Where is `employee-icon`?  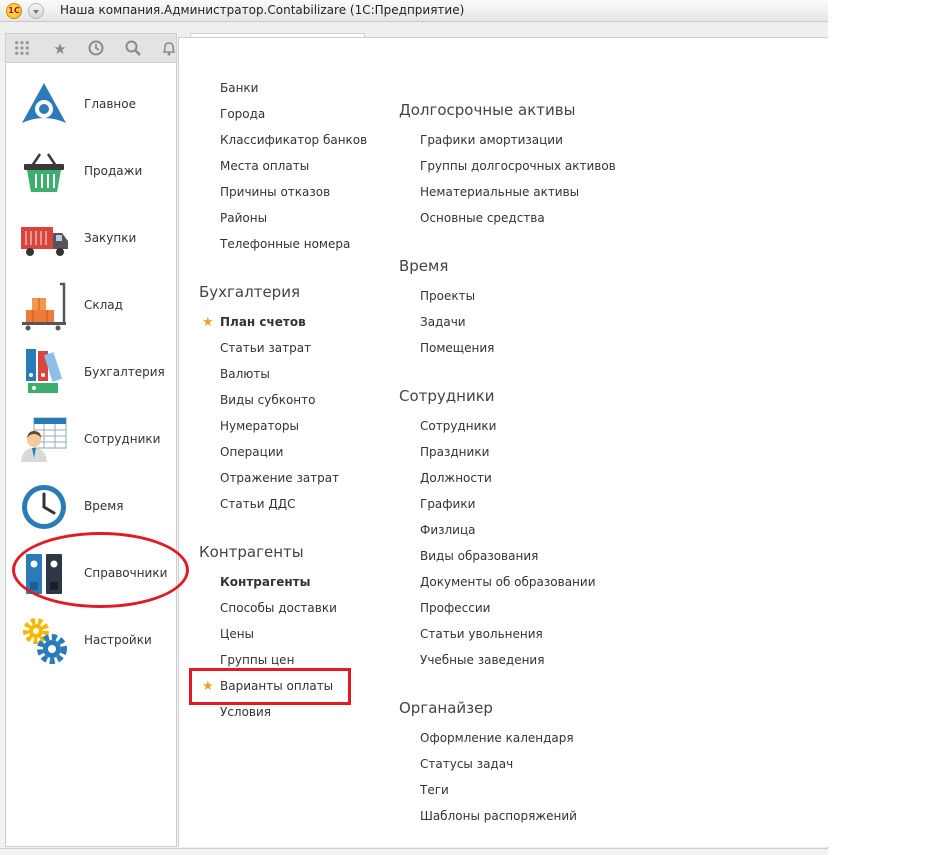 employee-icon is located at coordinates (44, 439).